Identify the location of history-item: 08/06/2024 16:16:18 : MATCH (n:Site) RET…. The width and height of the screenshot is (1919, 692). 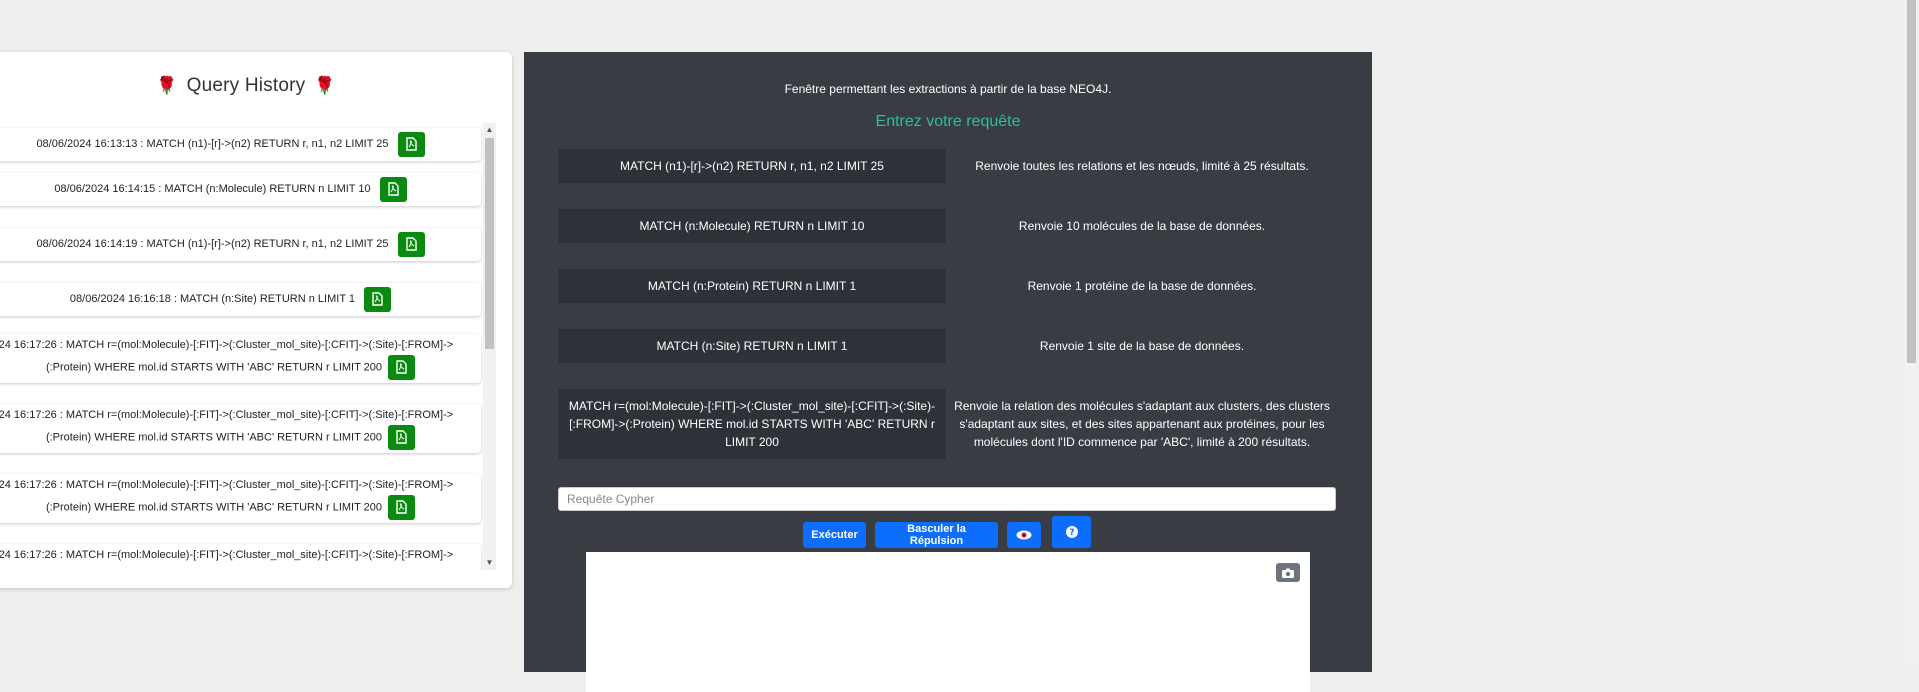
(240, 299).